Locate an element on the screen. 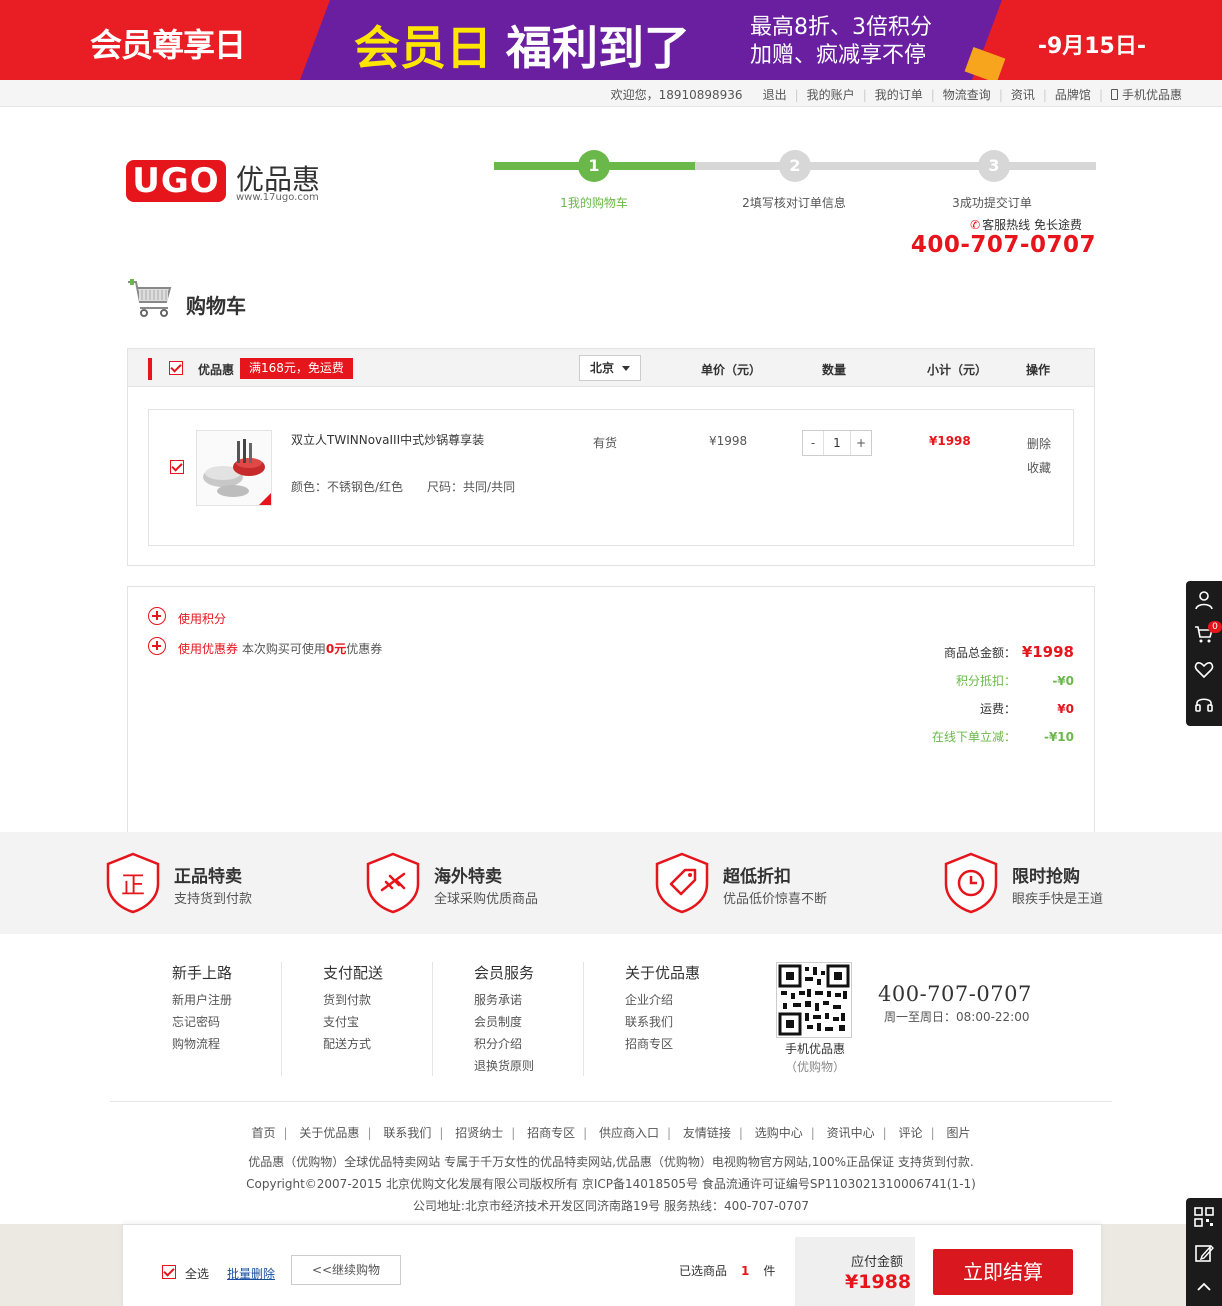 The width and height of the screenshot is (1222, 1306). online-discount-label: 在线下单立减： is located at coordinates (973, 737).